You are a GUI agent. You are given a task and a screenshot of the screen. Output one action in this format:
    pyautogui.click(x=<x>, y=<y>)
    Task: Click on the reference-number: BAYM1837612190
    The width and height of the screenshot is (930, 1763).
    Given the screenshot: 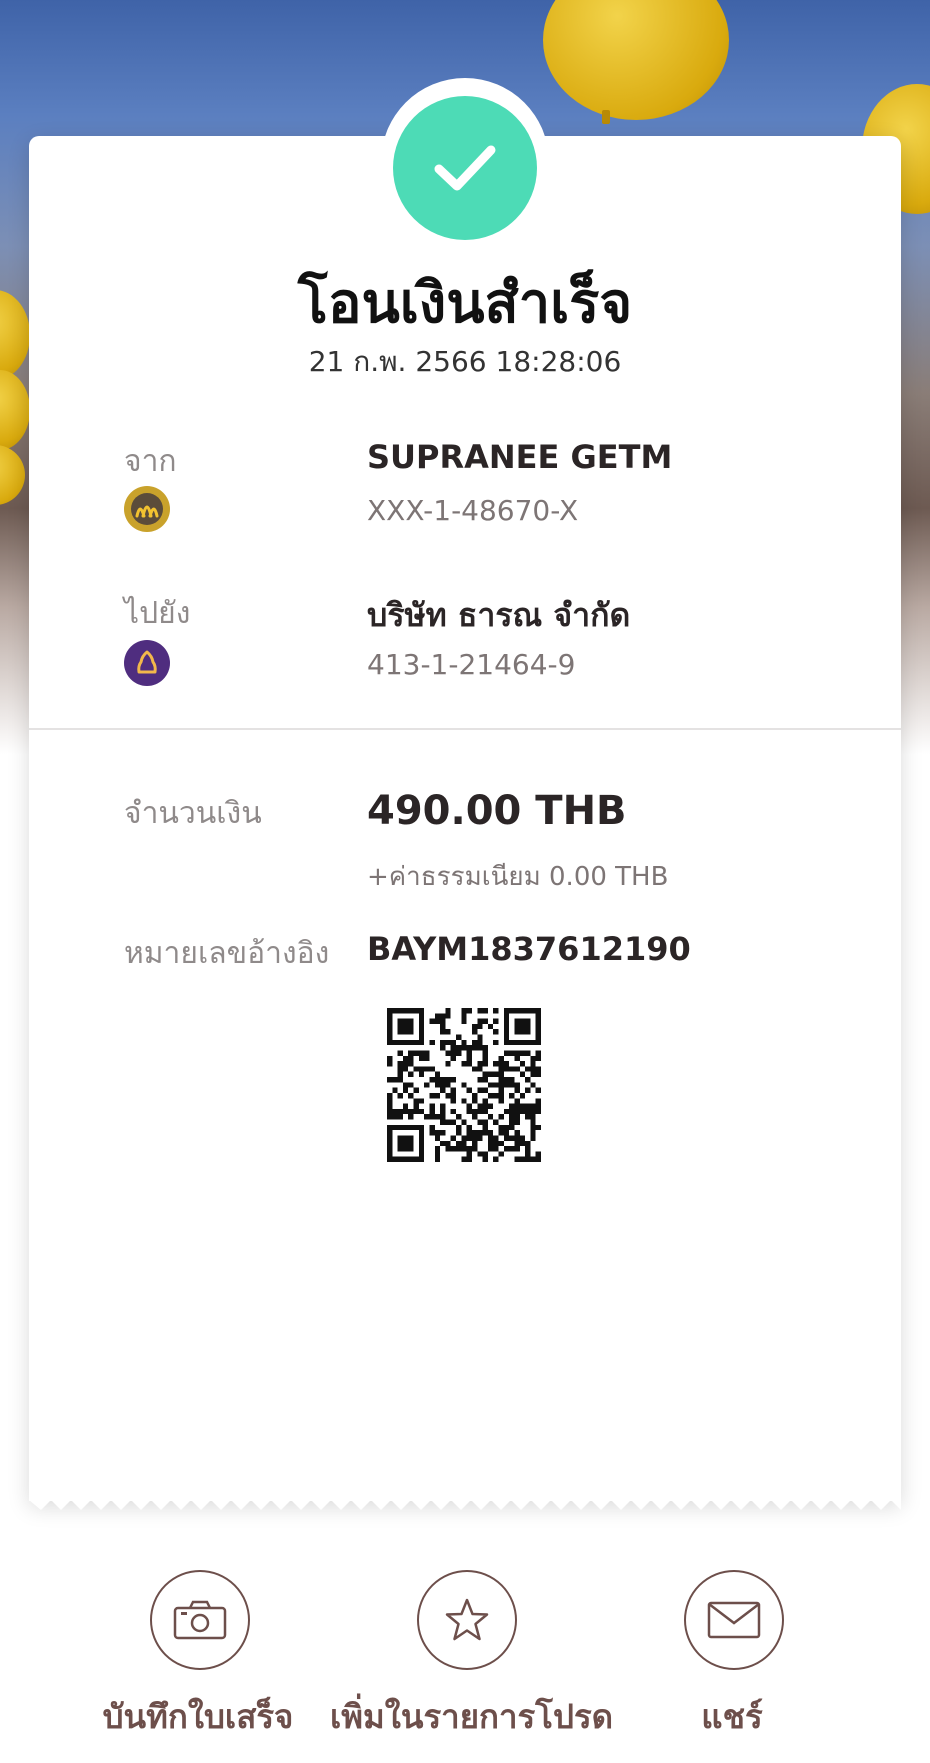 What is the action you would take?
    pyautogui.click(x=529, y=949)
    